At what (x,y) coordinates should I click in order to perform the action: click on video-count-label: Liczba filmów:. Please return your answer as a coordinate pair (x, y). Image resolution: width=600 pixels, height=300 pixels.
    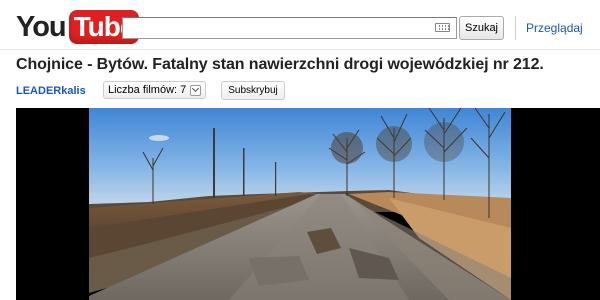
    Looking at the image, I should click on (143, 90).